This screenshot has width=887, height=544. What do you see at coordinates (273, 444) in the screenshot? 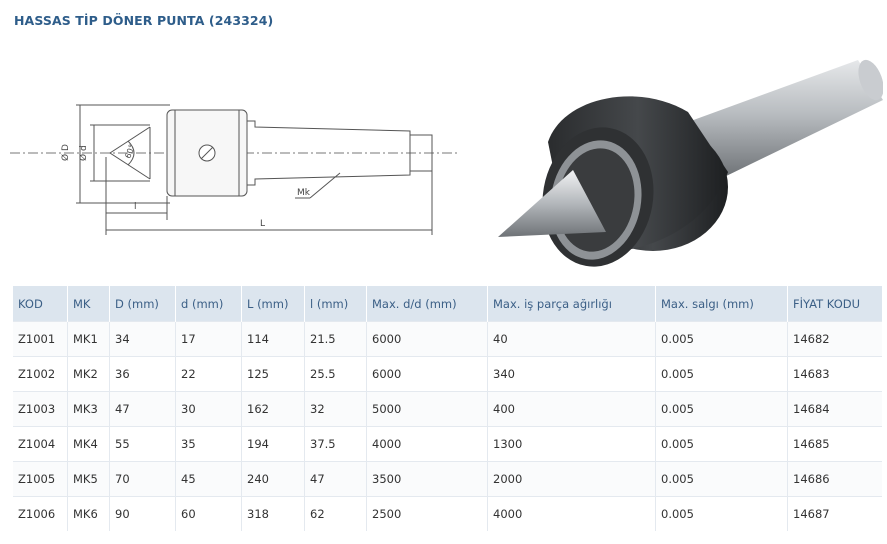
I see `table-cell: 194` at bounding box center [273, 444].